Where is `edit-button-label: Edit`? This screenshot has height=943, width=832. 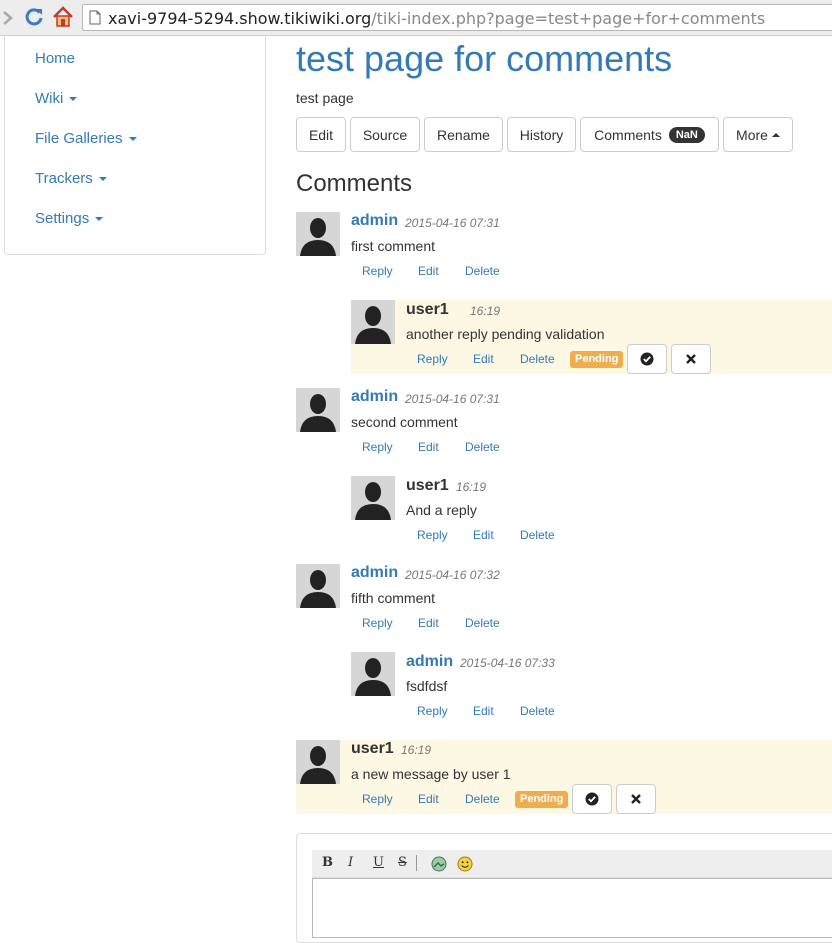 edit-button-label: Edit is located at coordinates (321, 134).